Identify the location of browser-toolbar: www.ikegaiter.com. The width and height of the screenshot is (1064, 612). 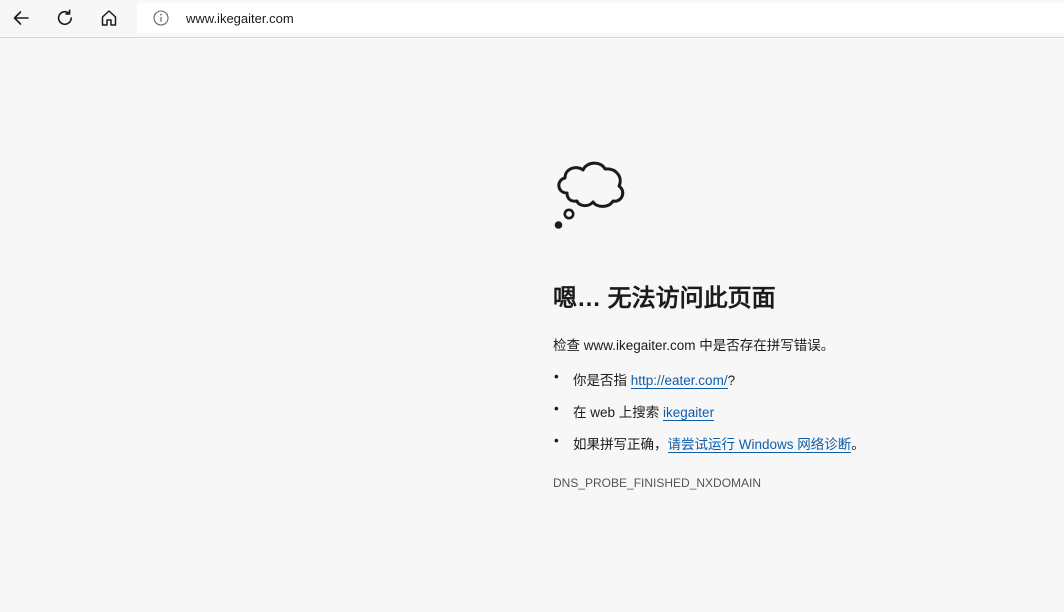
(532, 19).